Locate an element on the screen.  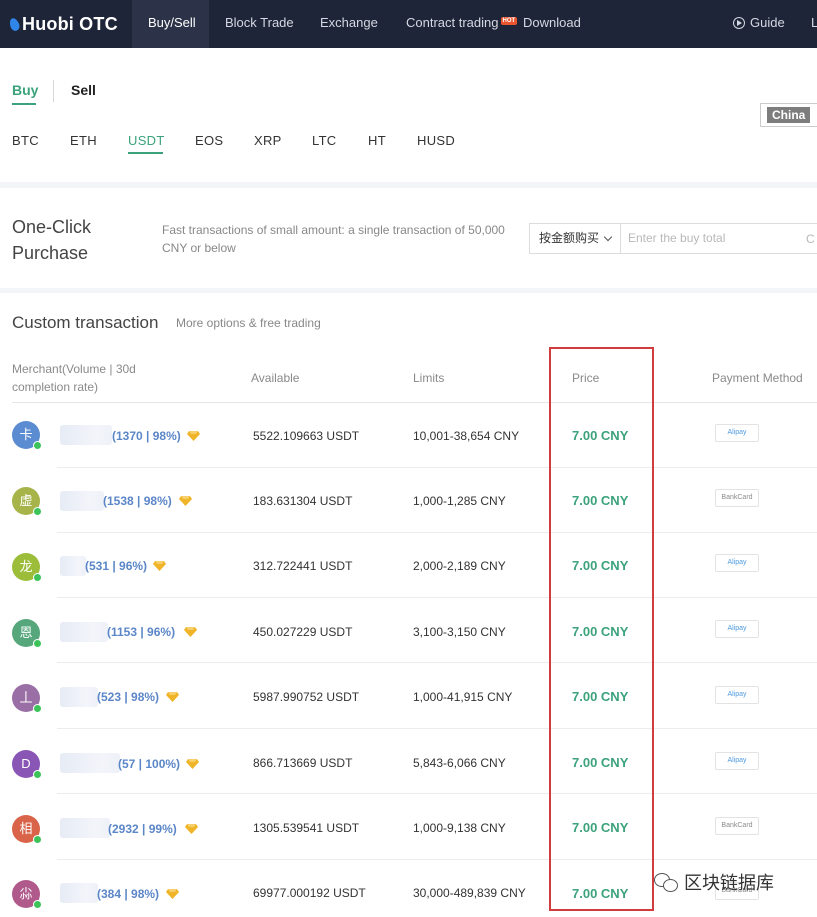
merchant-stats: (523 | 98%) is located at coordinates (128, 697).